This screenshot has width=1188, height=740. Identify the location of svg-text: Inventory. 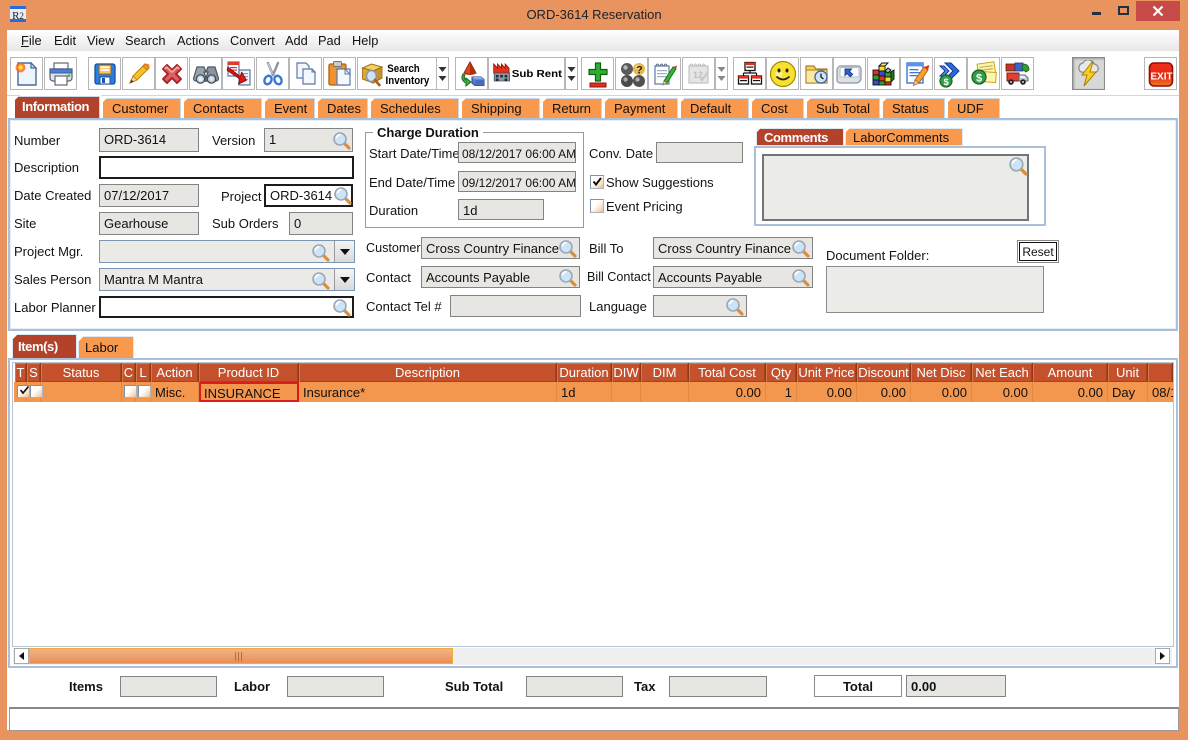
(407, 81).